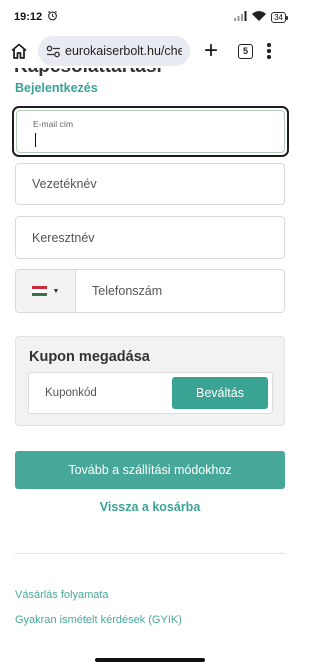  I want to click on browser-toolbar: eurokaiserbolt.hu/che + 5, so click(150, 51).